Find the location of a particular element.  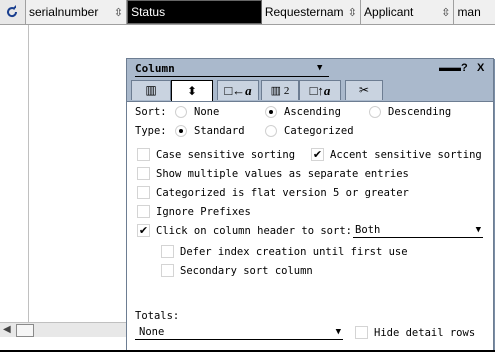

checkbox-label: Hide detail rows is located at coordinates (425, 332).